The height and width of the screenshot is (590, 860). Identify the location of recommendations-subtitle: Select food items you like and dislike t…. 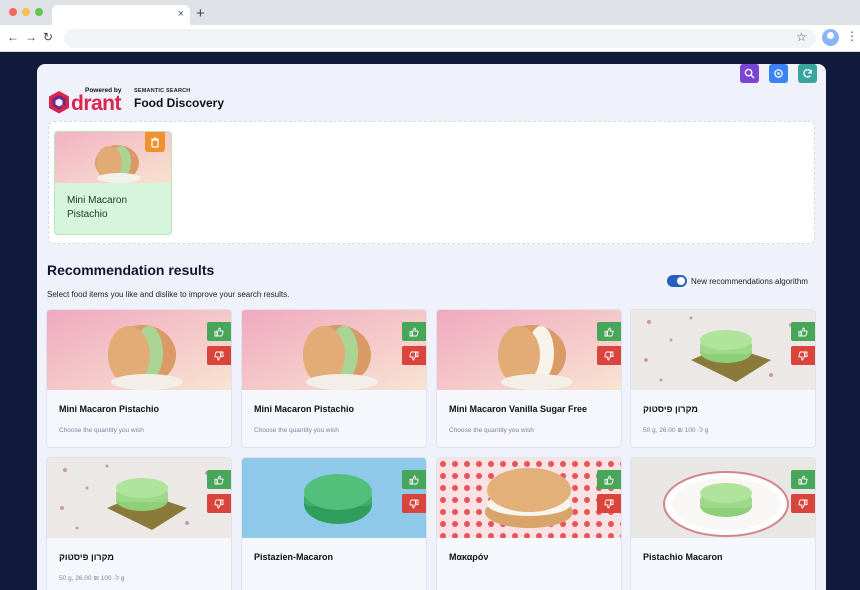
(168, 294).